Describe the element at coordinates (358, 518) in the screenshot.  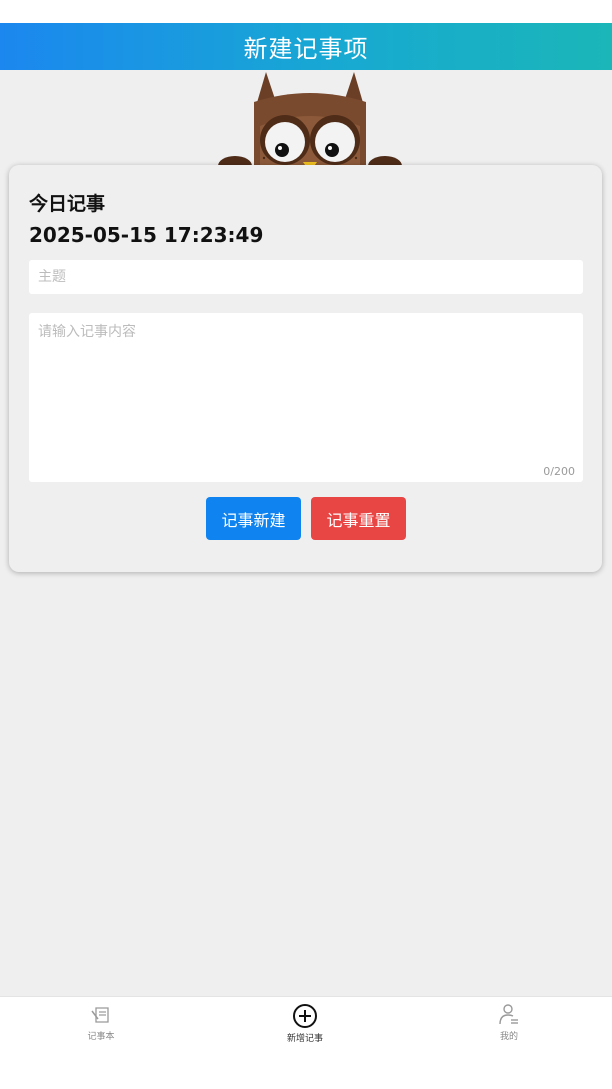
I see `reset-note-button: 记事重置` at that location.